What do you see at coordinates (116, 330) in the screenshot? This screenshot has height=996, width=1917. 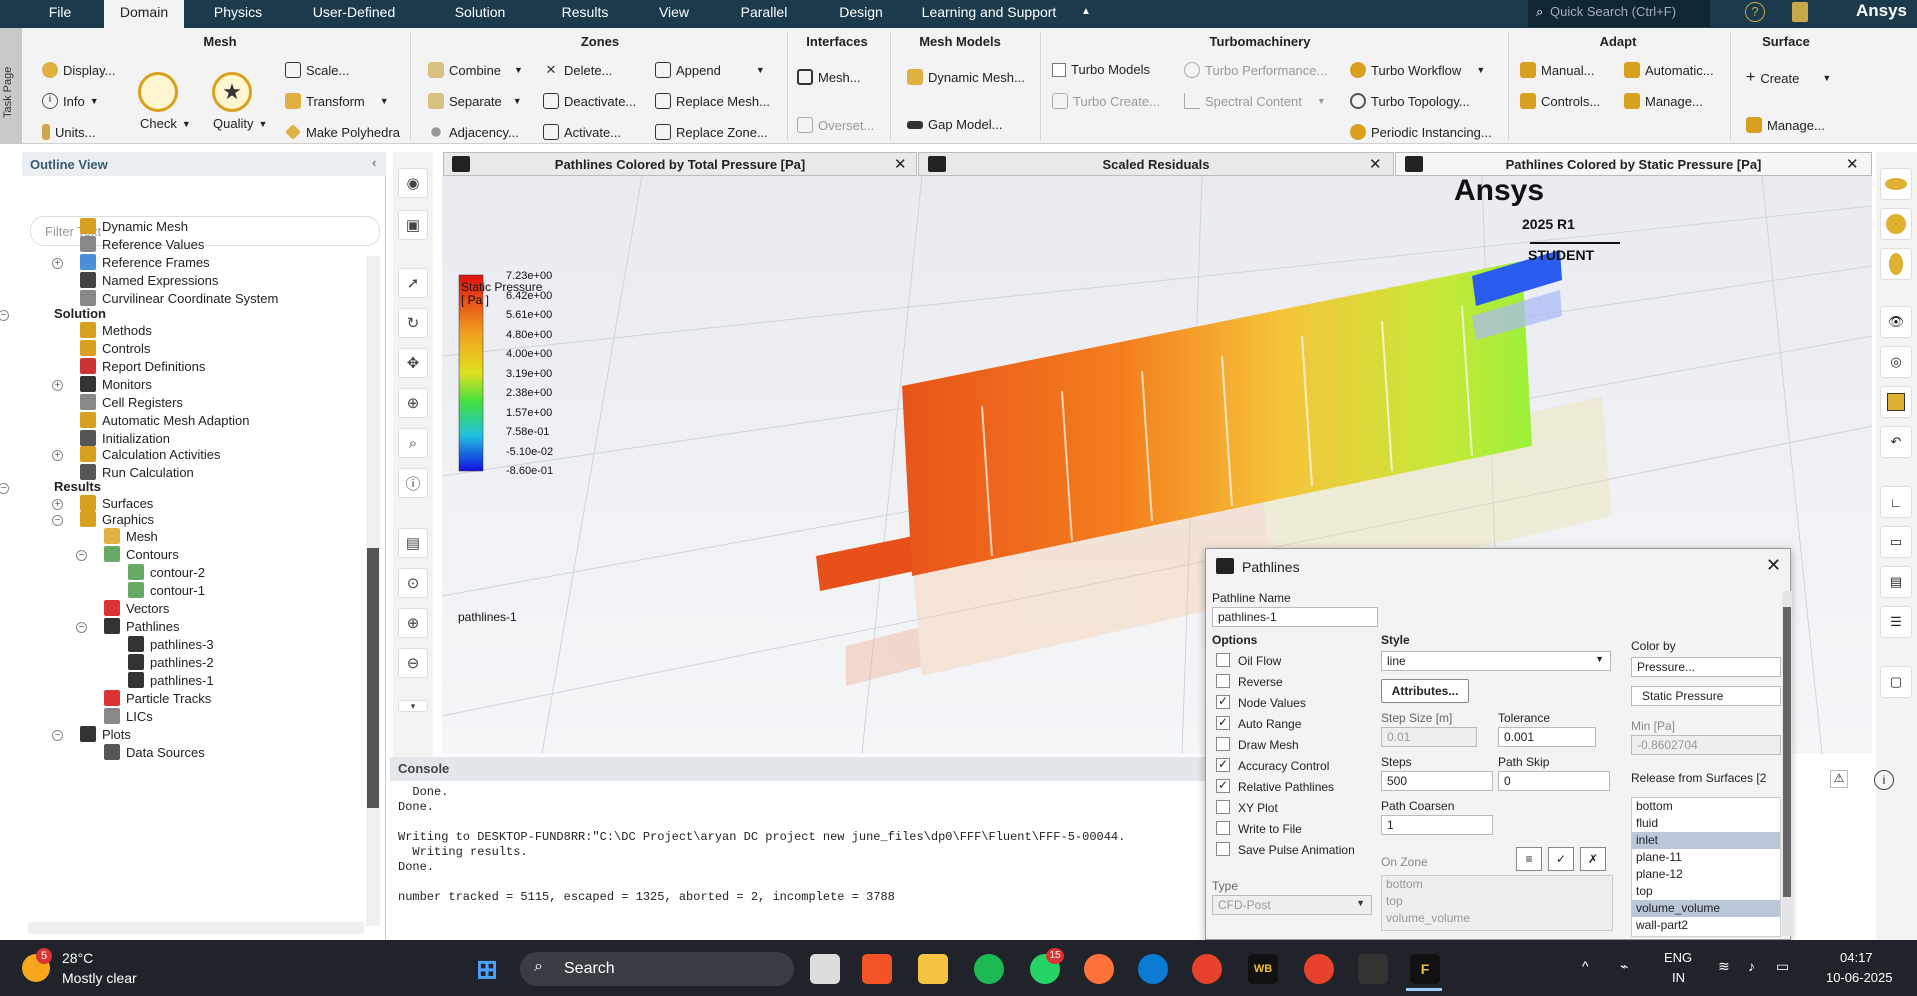 I see `tree-item-methods: Methods` at bounding box center [116, 330].